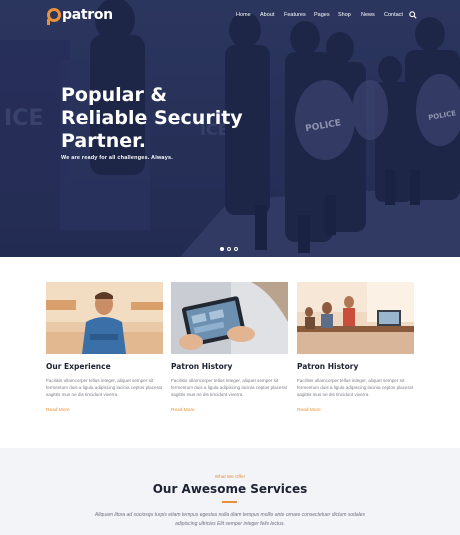  Describe the element at coordinates (114, 95) in the screenshot. I see `hero-title-line-1: Popular &` at that location.